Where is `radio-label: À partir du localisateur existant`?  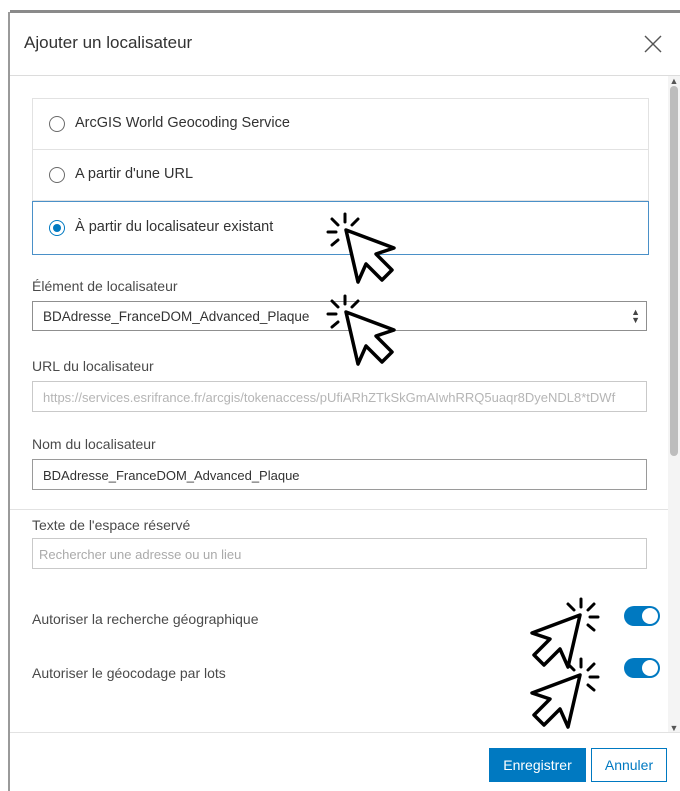 radio-label: À partir du localisateur existant is located at coordinates (174, 227).